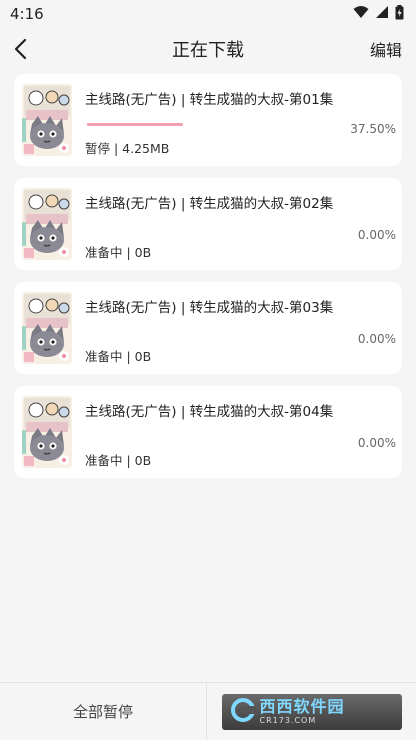 The width and height of the screenshot is (416, 740). I want to click on episode-title: 主线路(无广告) | 转生成猫的大叔-第01集, so click(209, 100).